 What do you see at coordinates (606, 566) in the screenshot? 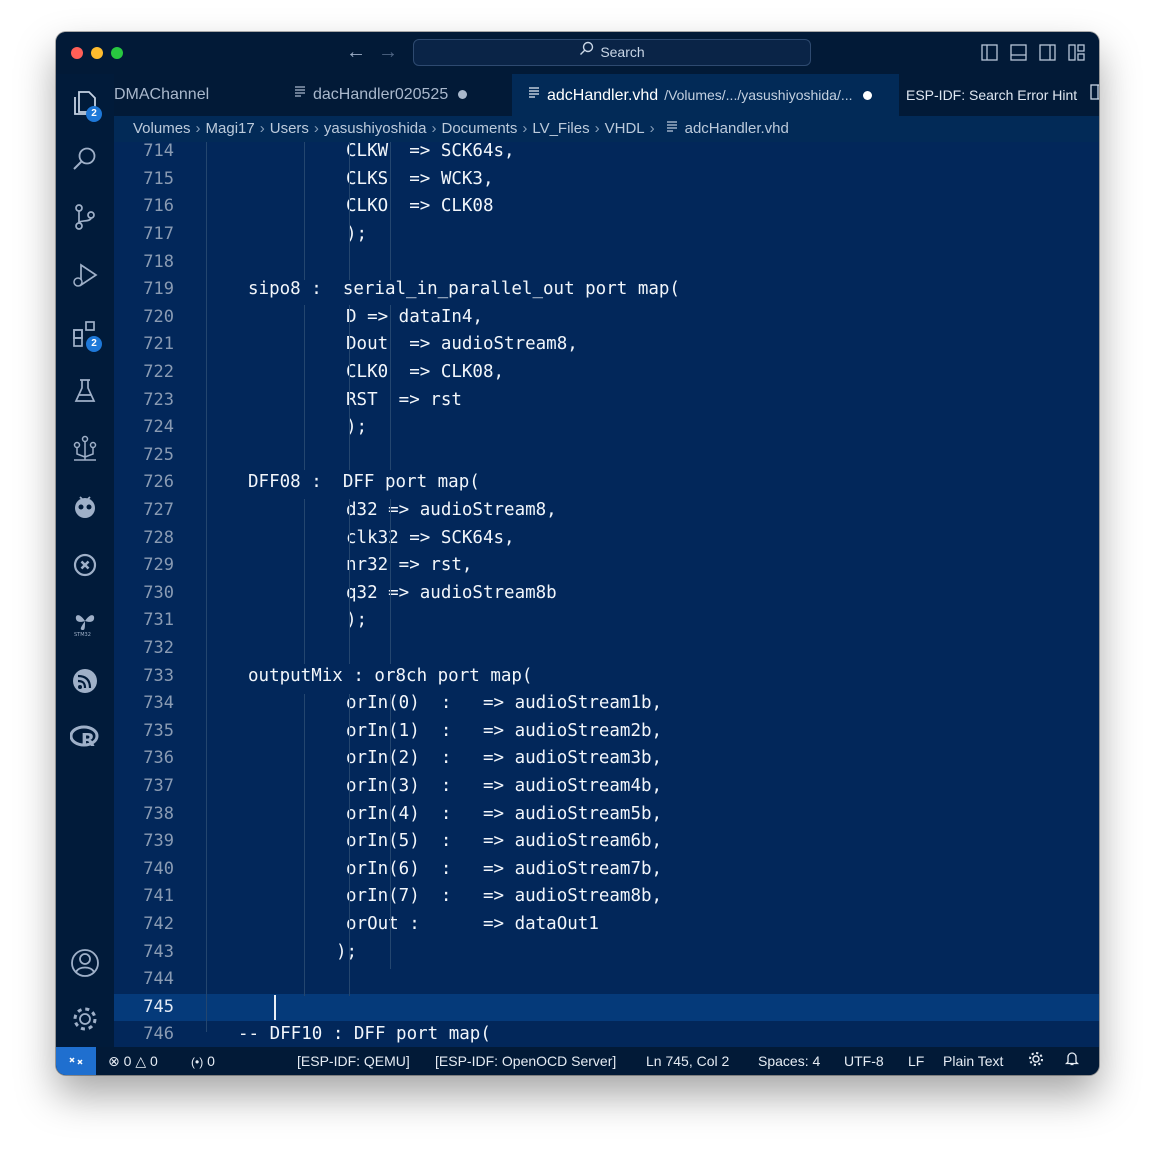
I see `code-line: 729 nr32 => rst,` at bounding box center [606, 566].